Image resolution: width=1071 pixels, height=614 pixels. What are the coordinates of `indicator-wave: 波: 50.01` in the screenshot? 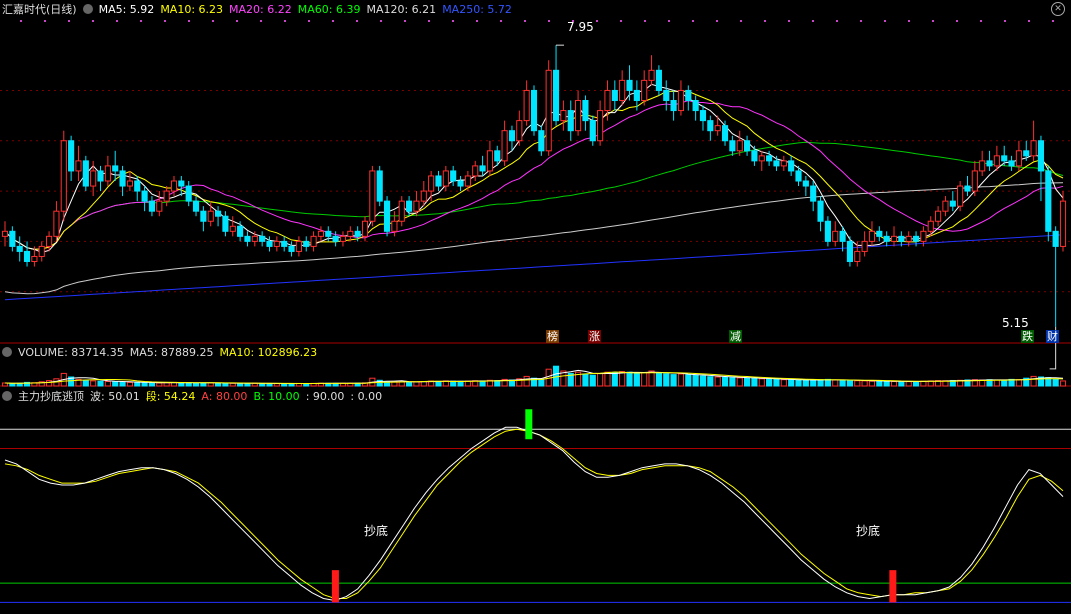 It's located at (115, 396).